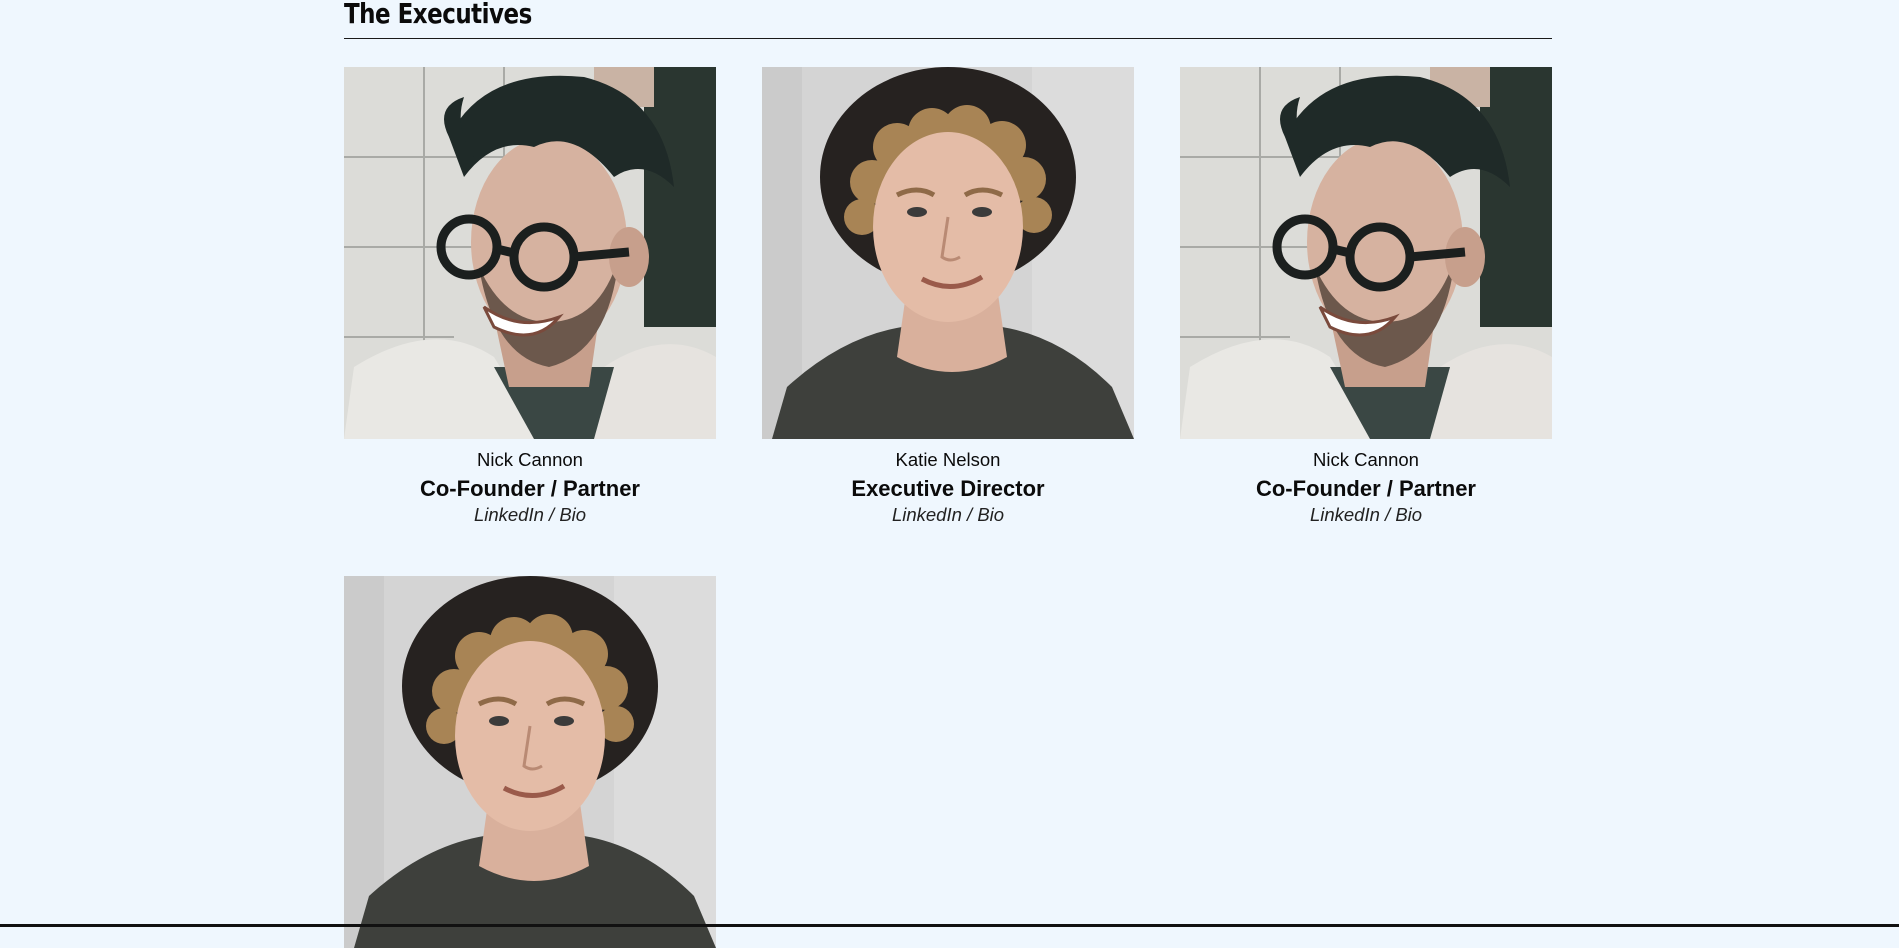  Describe the element at coordinates (438, 15) in the screenshot. I see `section-title: The Executives` at that location.